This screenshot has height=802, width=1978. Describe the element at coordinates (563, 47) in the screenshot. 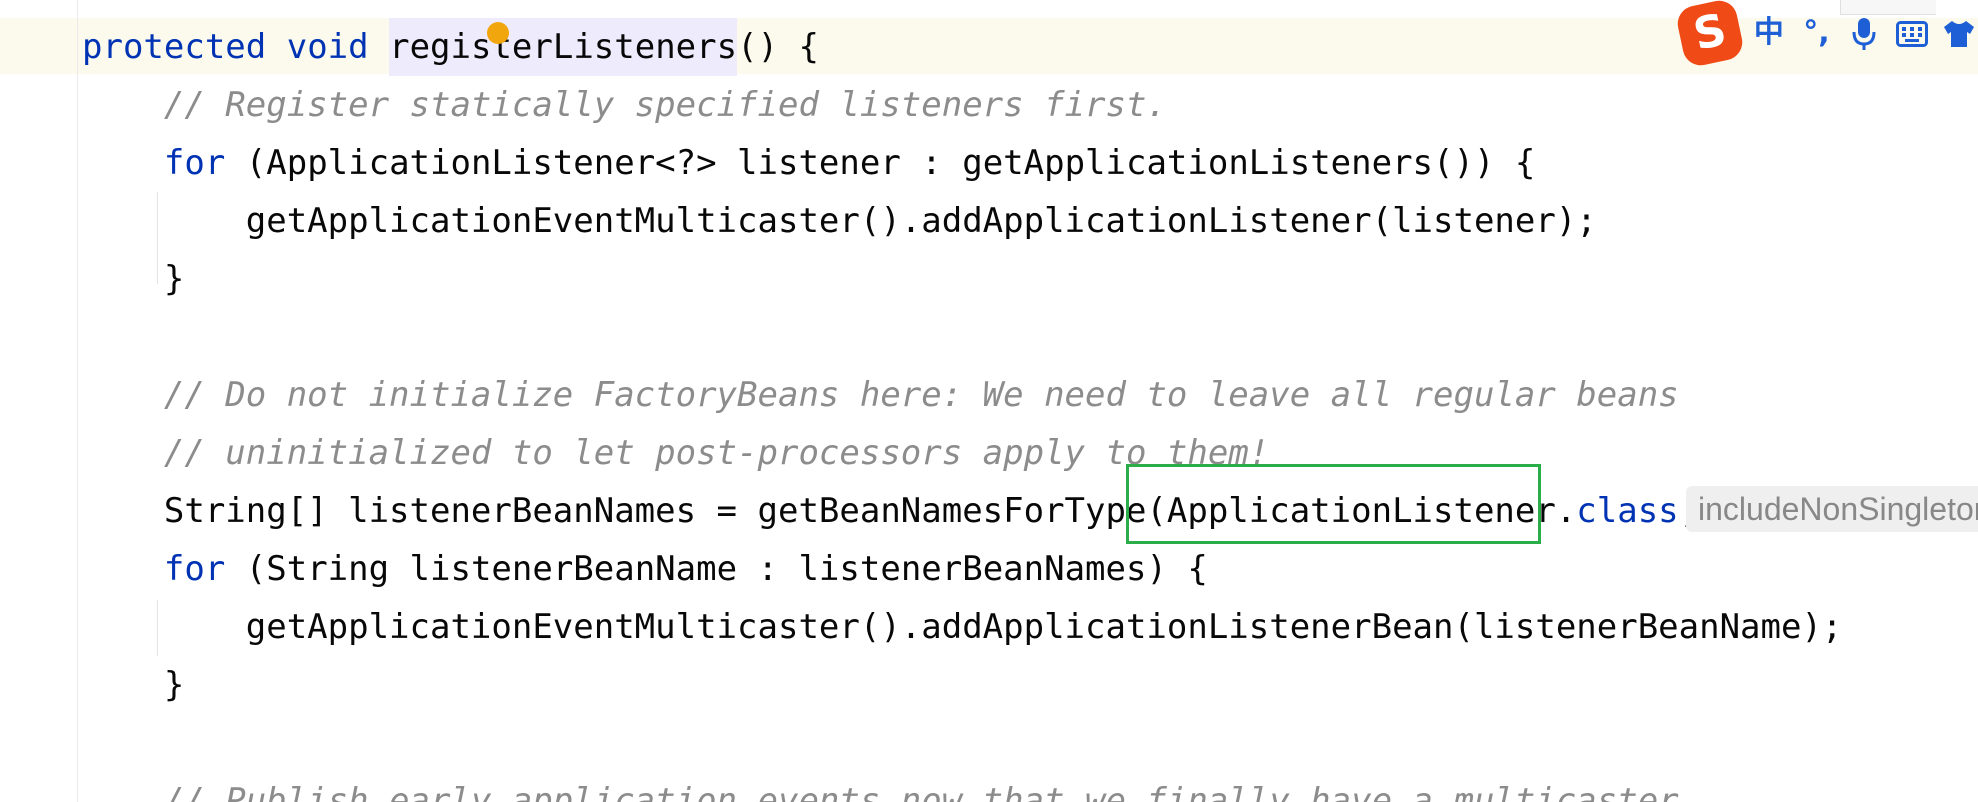

I see `code-token: registerListeners` at that location.